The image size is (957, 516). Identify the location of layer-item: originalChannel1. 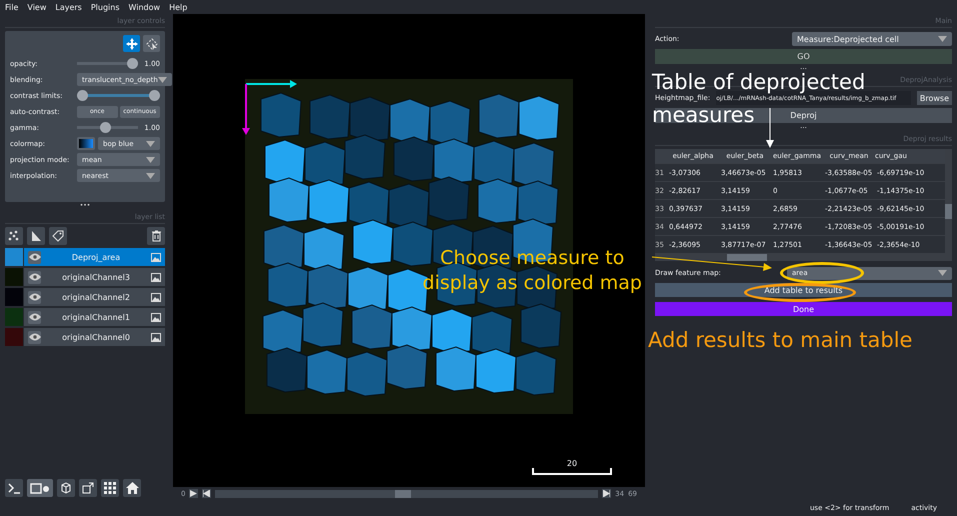
(94, 317).